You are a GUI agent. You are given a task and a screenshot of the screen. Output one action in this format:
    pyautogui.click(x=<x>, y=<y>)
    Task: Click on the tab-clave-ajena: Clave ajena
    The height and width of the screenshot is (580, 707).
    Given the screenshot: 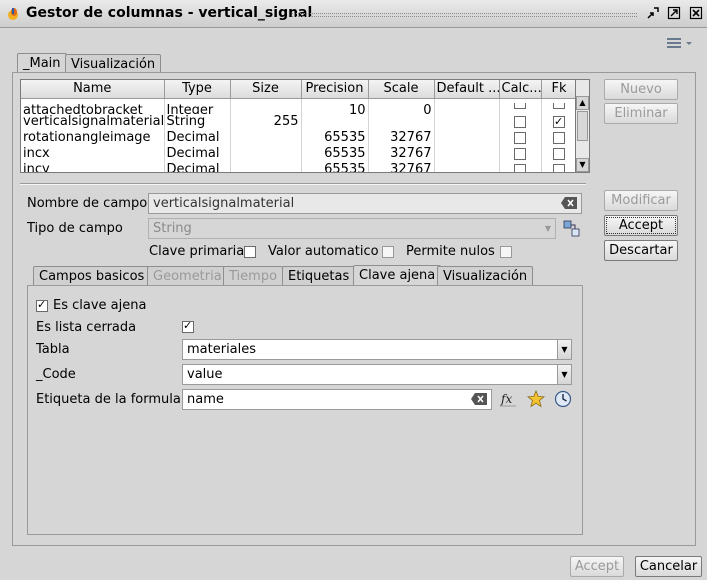 What is the action you would take?
    pyautogui.click(x=397, y=275)
    